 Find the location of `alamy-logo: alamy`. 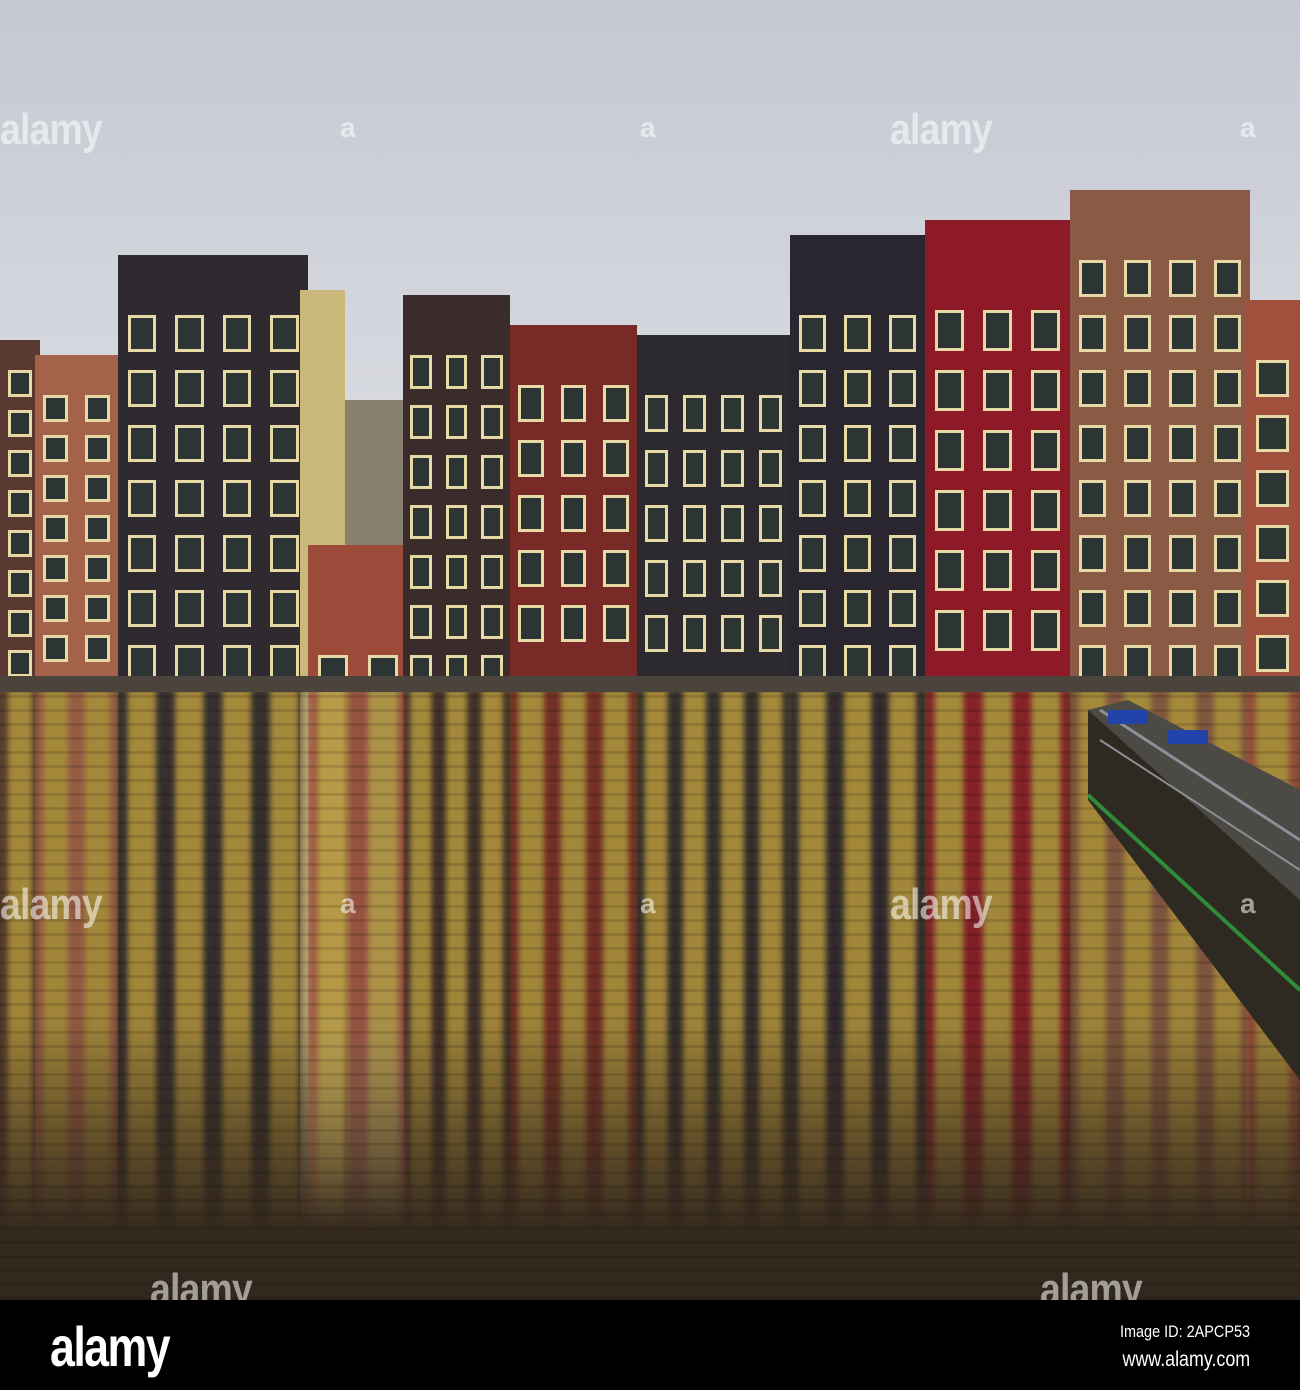

alamy-logo: alamy is located at coordinates (110, 1346).